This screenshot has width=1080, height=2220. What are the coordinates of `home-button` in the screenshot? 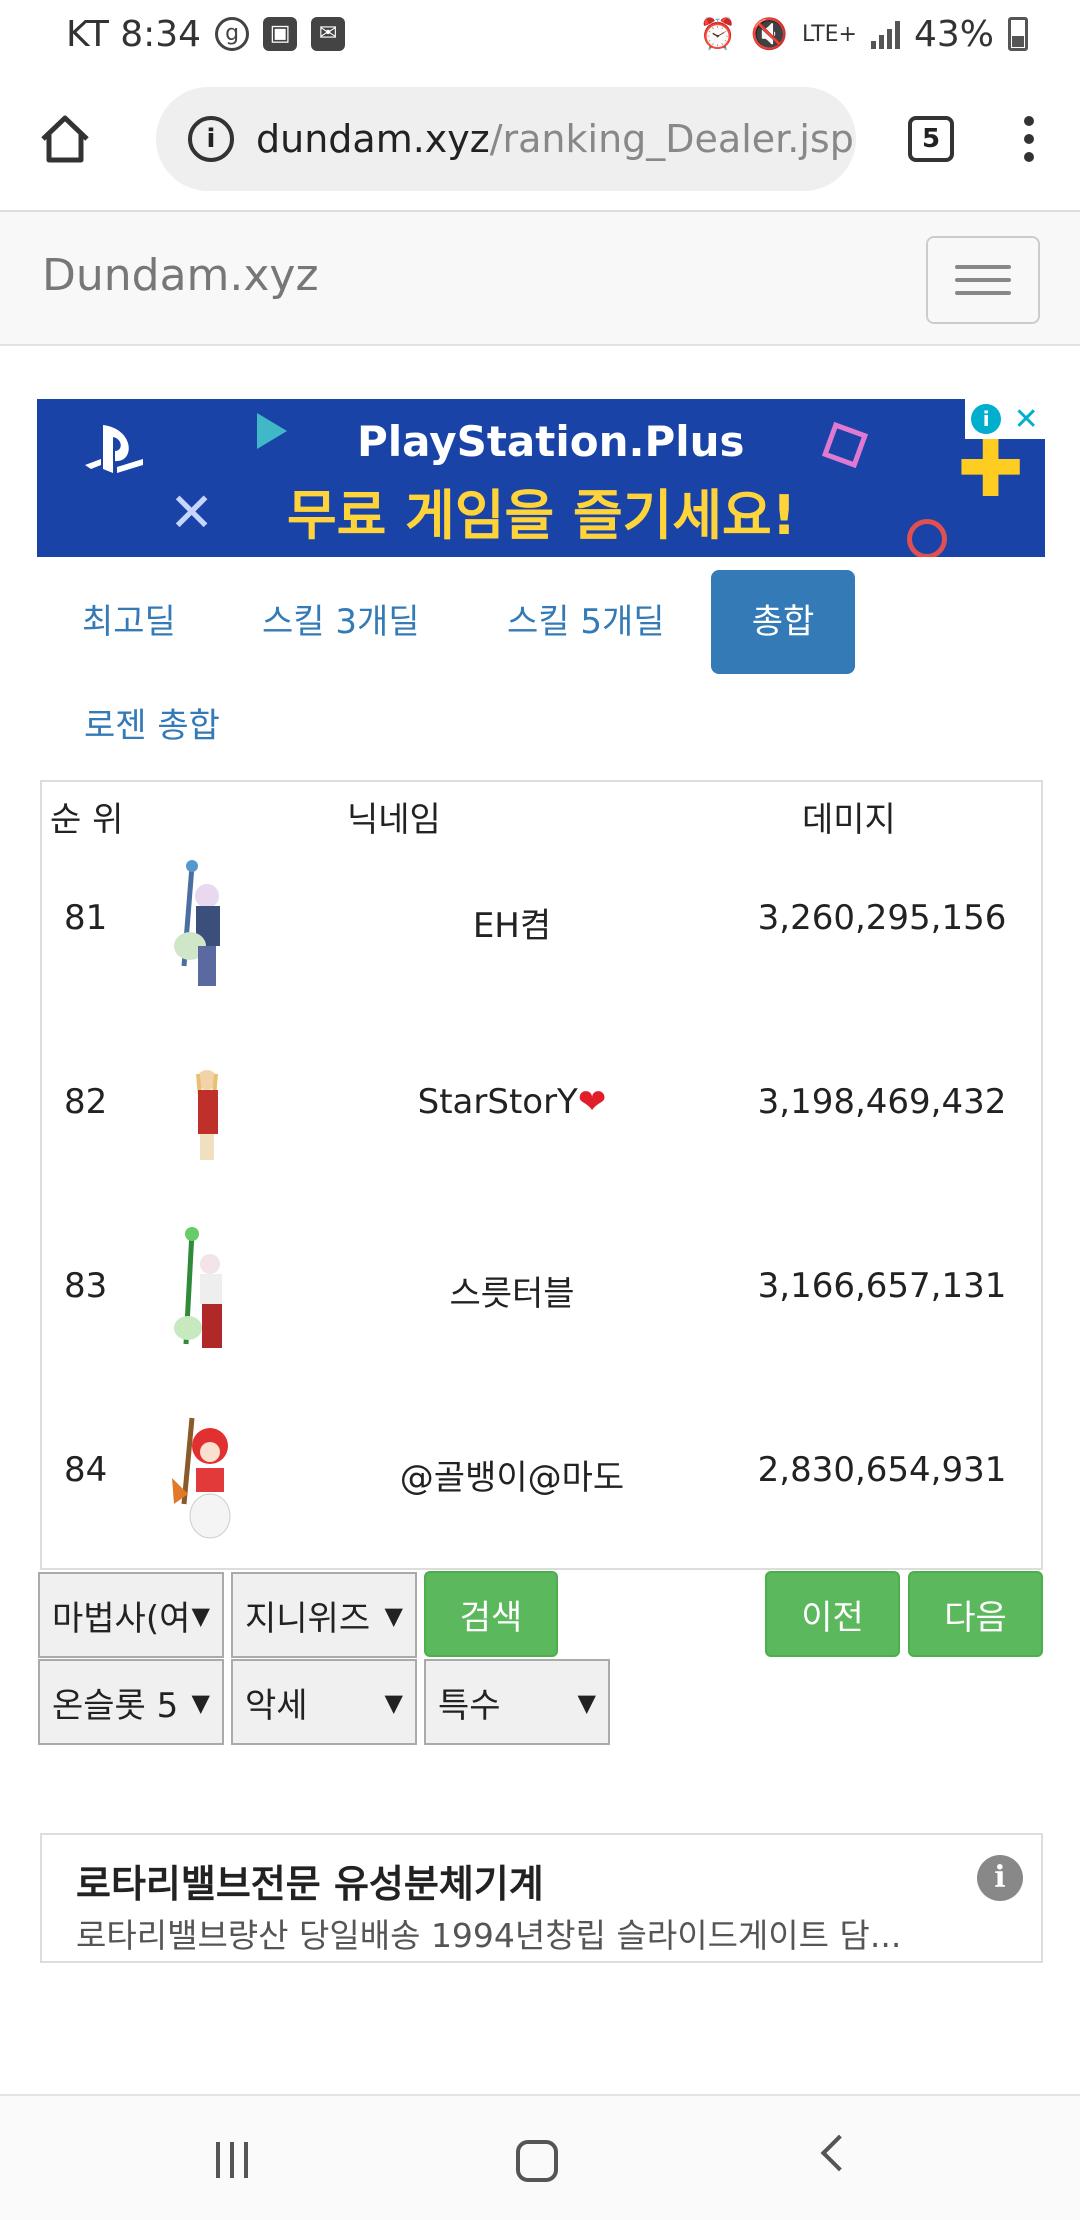 It's located at (65, 139).